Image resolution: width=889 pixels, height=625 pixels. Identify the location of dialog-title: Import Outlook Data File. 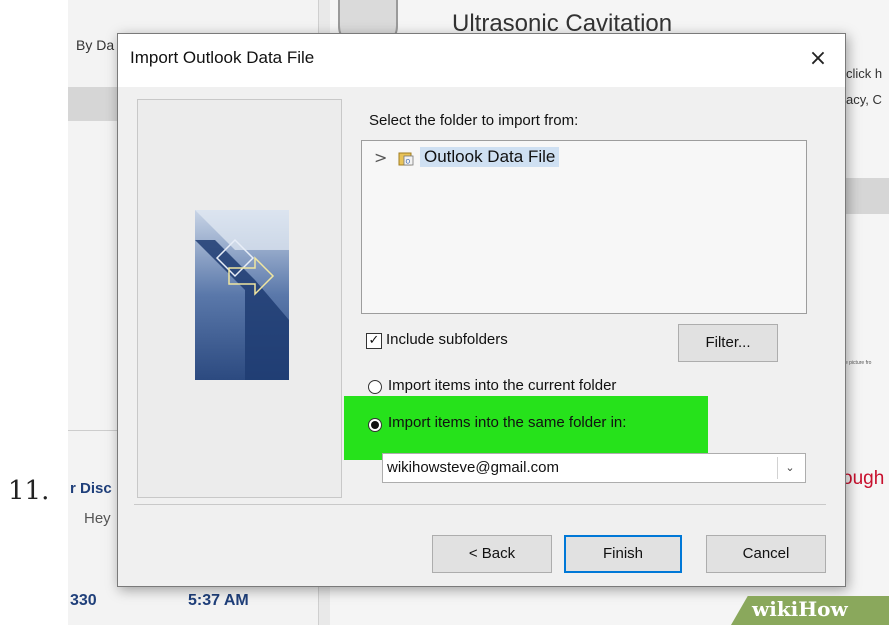
(222, 57).